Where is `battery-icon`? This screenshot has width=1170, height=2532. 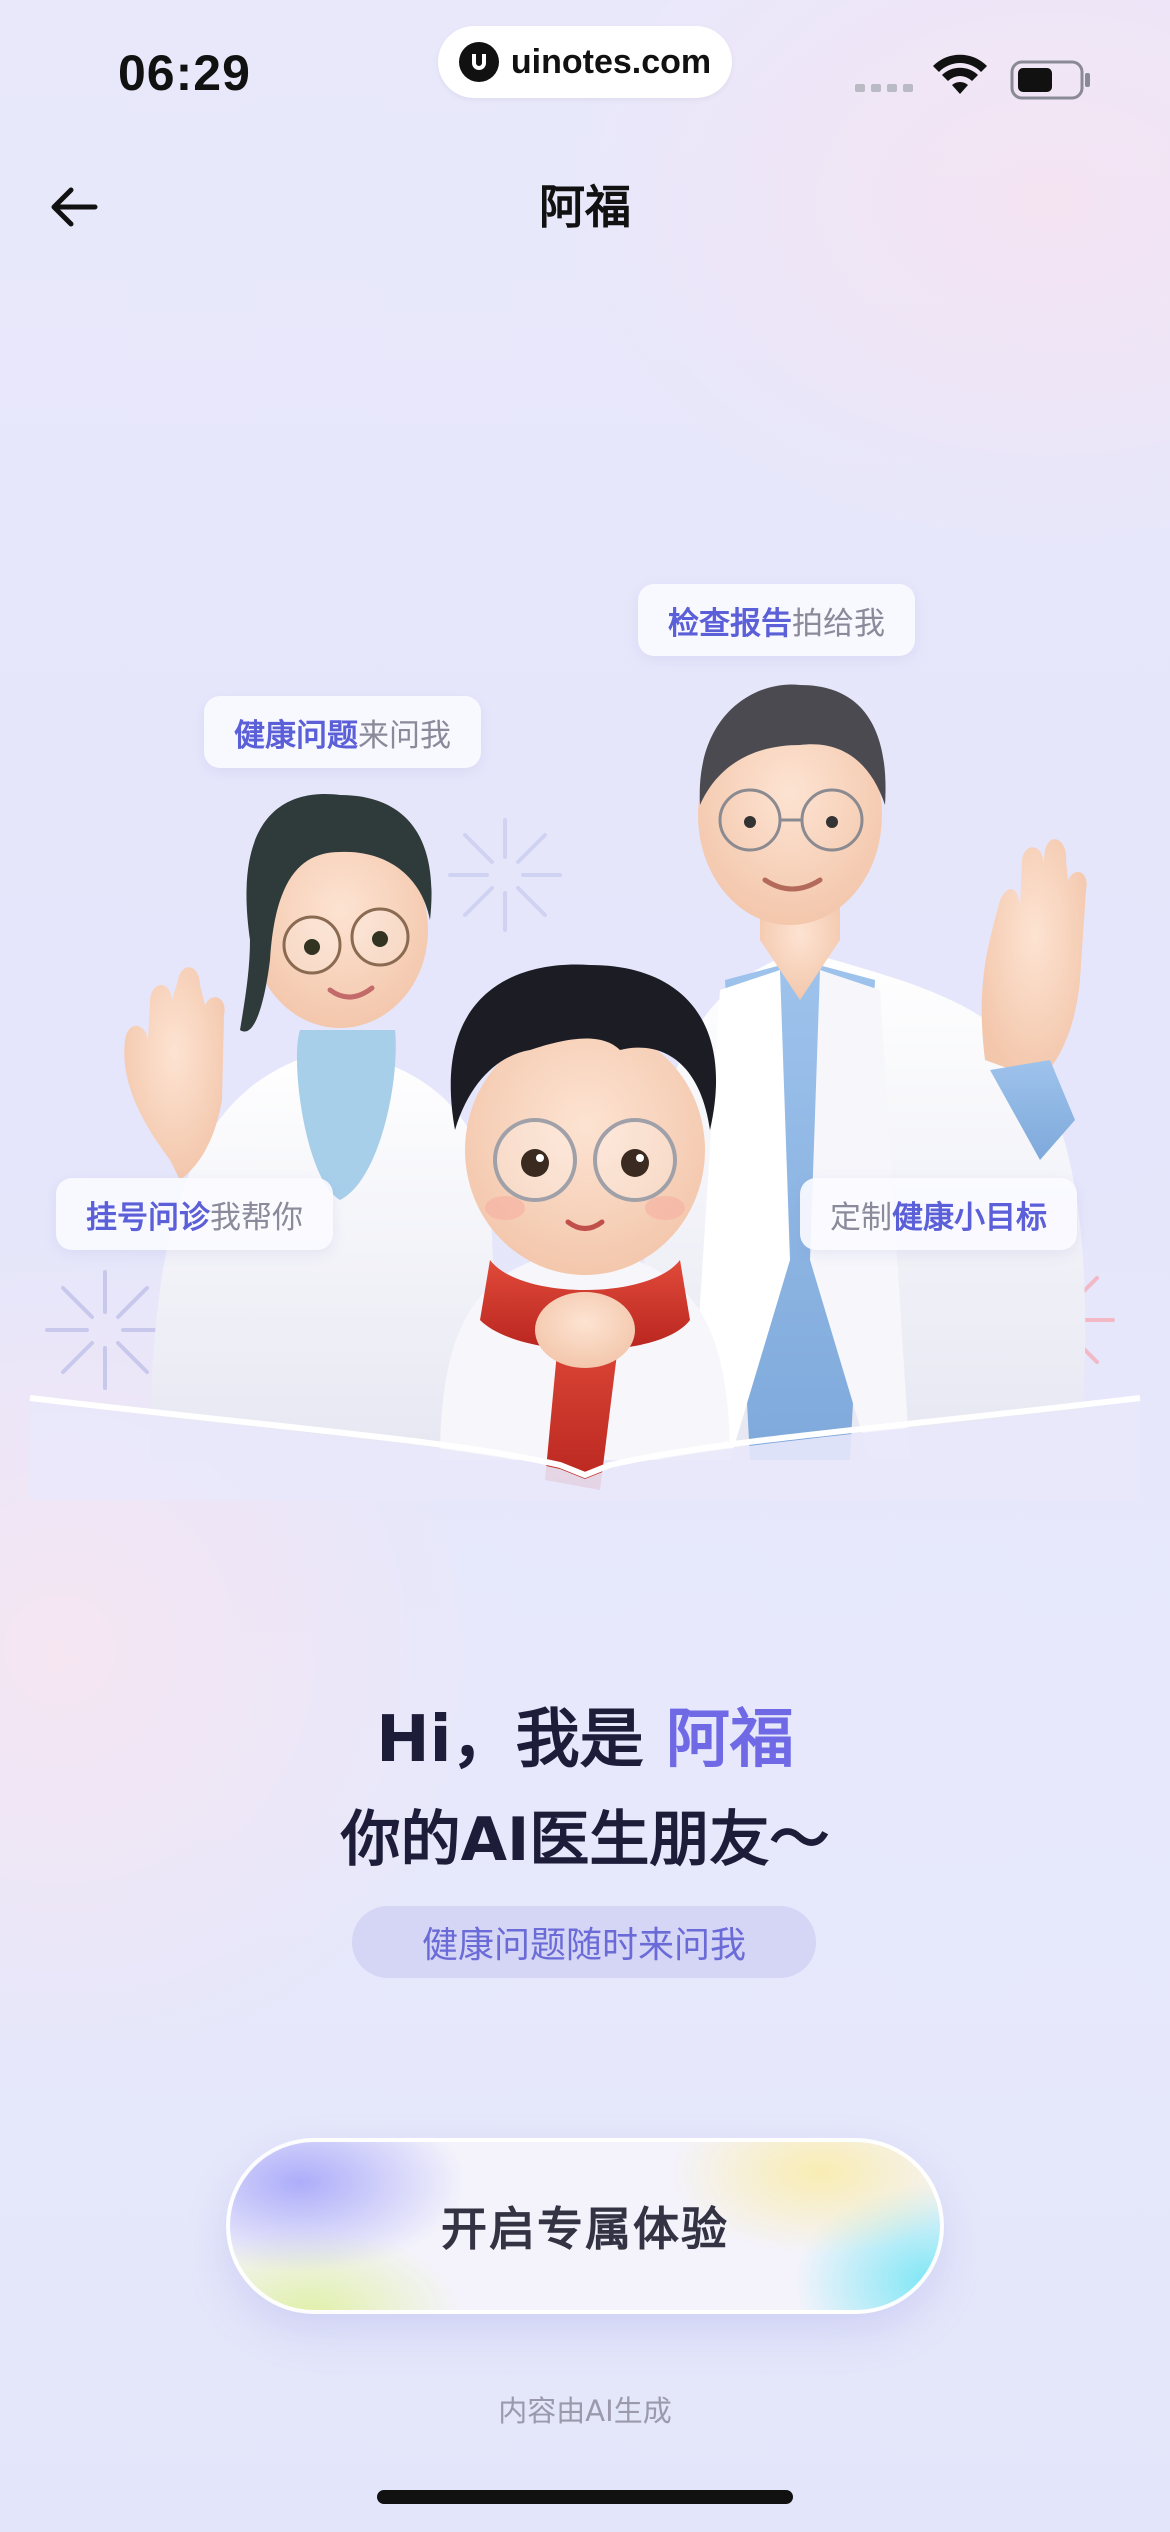 battery-icon is located at coordinates (1050, 80).